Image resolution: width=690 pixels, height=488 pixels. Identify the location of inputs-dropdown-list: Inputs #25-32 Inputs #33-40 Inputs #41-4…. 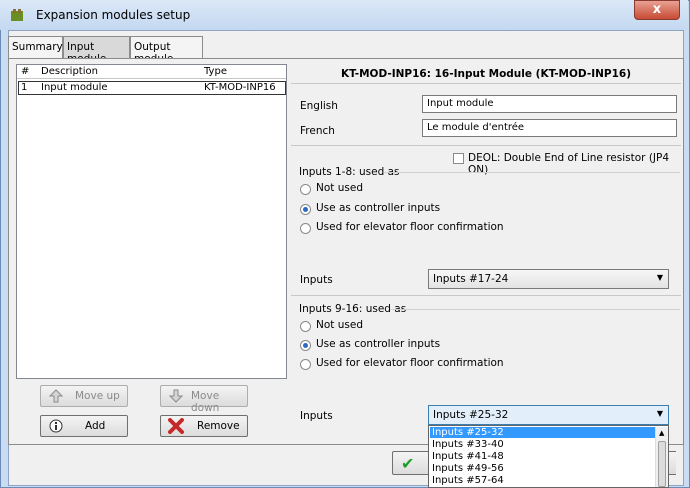
(548, 456).